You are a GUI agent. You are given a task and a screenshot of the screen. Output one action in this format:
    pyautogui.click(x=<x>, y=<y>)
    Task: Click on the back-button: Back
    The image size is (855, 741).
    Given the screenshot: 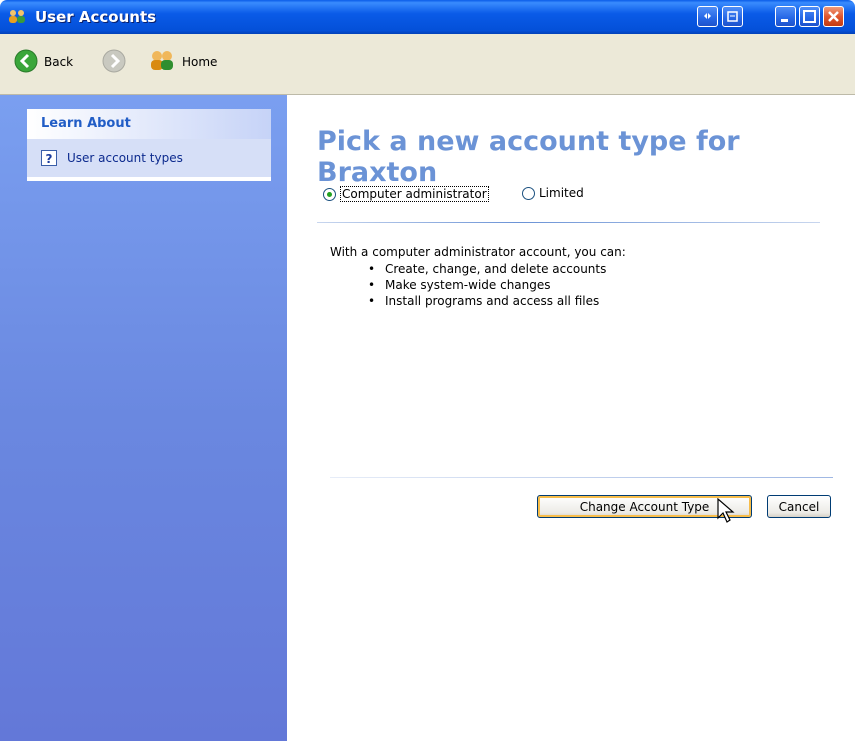 What is the action you would take?
    pyautogui.click(x=43, y=62)
    